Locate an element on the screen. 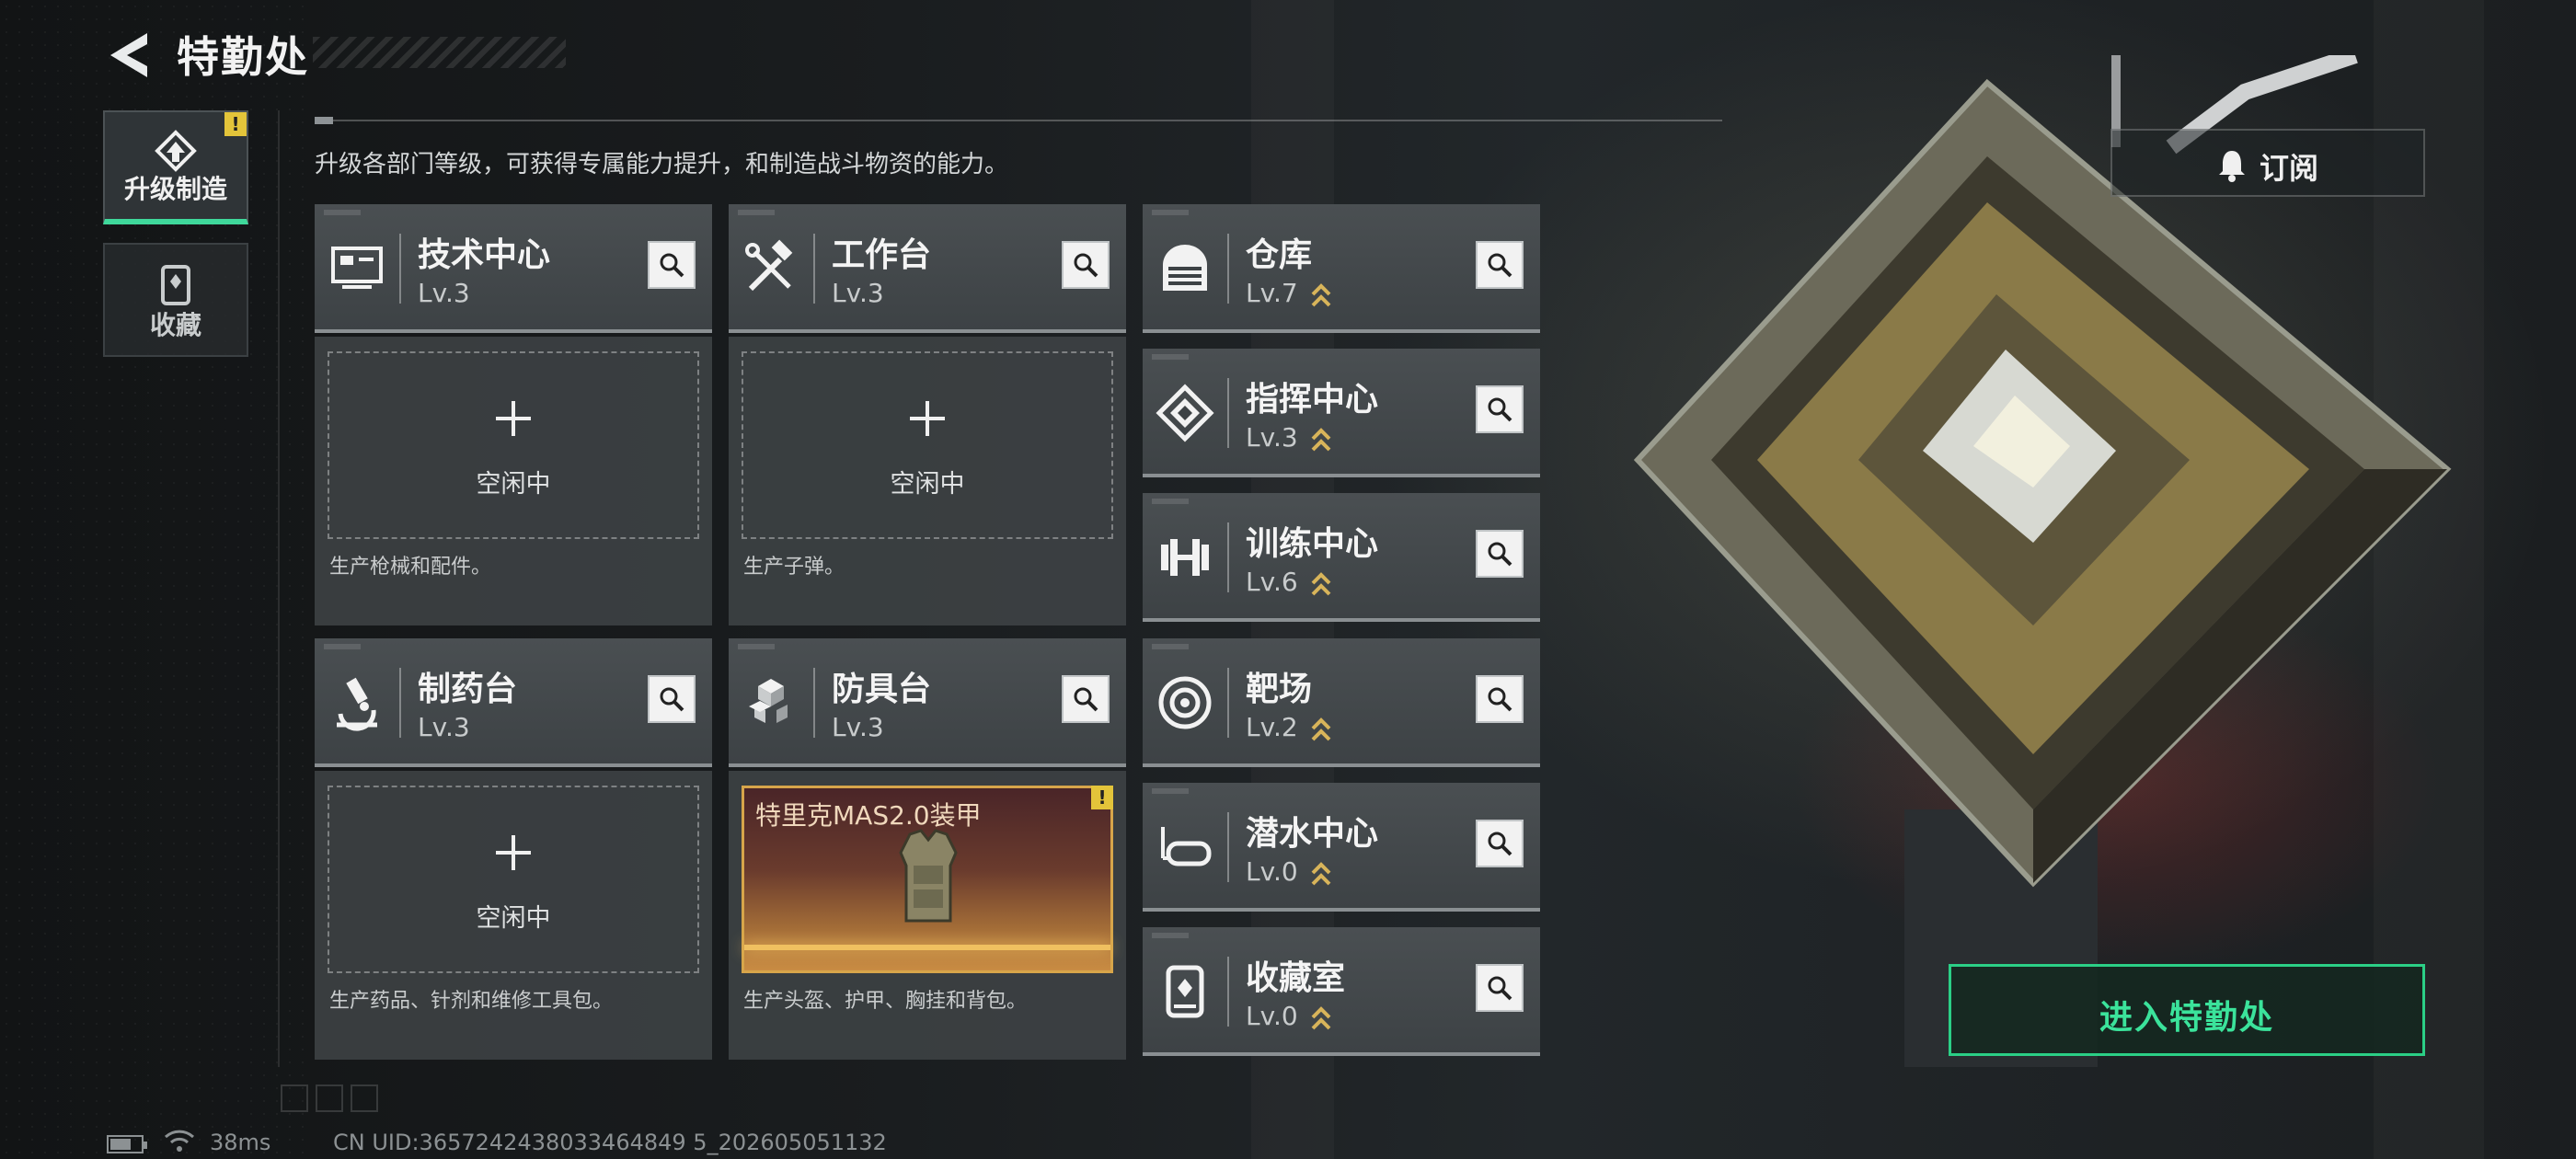 The width and height of the screenshot is (2576, 1159). facility-name: 靶场 is located at coordinates (1279, 689).